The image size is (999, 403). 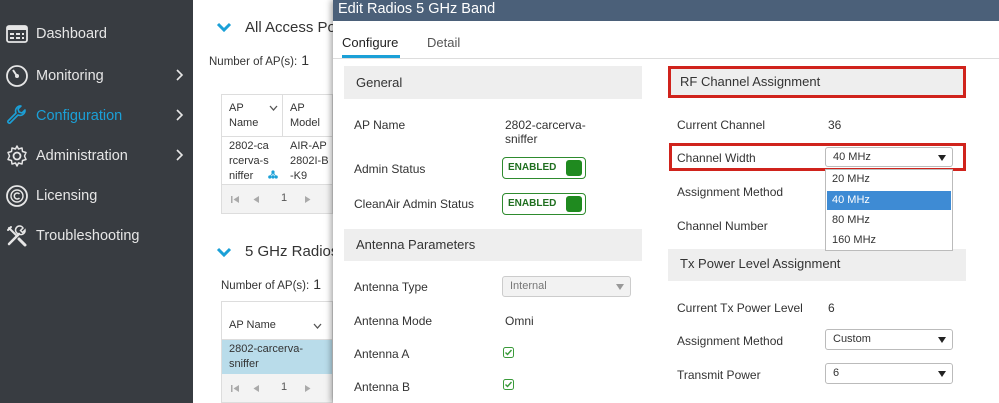 What do you see at coordinates (17, 236) in the screenshot?
I see `tools-icon` at bounding box center [17, 236].